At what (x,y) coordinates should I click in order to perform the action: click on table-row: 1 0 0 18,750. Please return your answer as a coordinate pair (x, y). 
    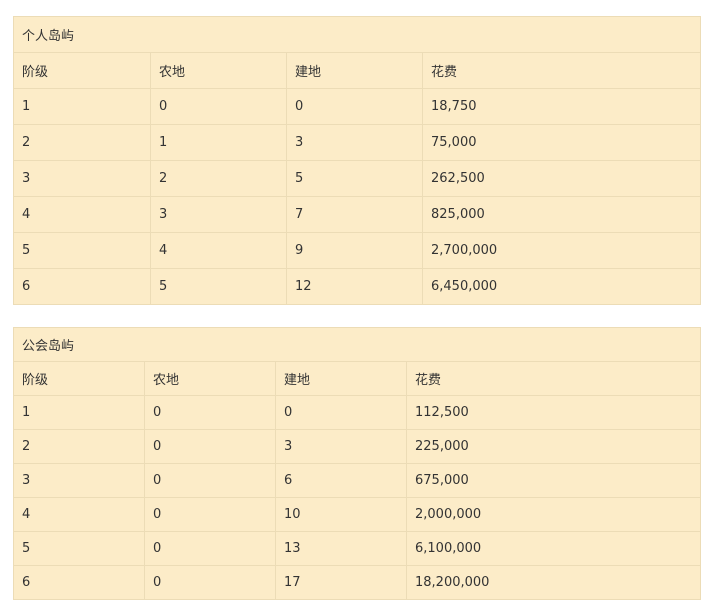
    Looking at the image, I should click on (357, 106).